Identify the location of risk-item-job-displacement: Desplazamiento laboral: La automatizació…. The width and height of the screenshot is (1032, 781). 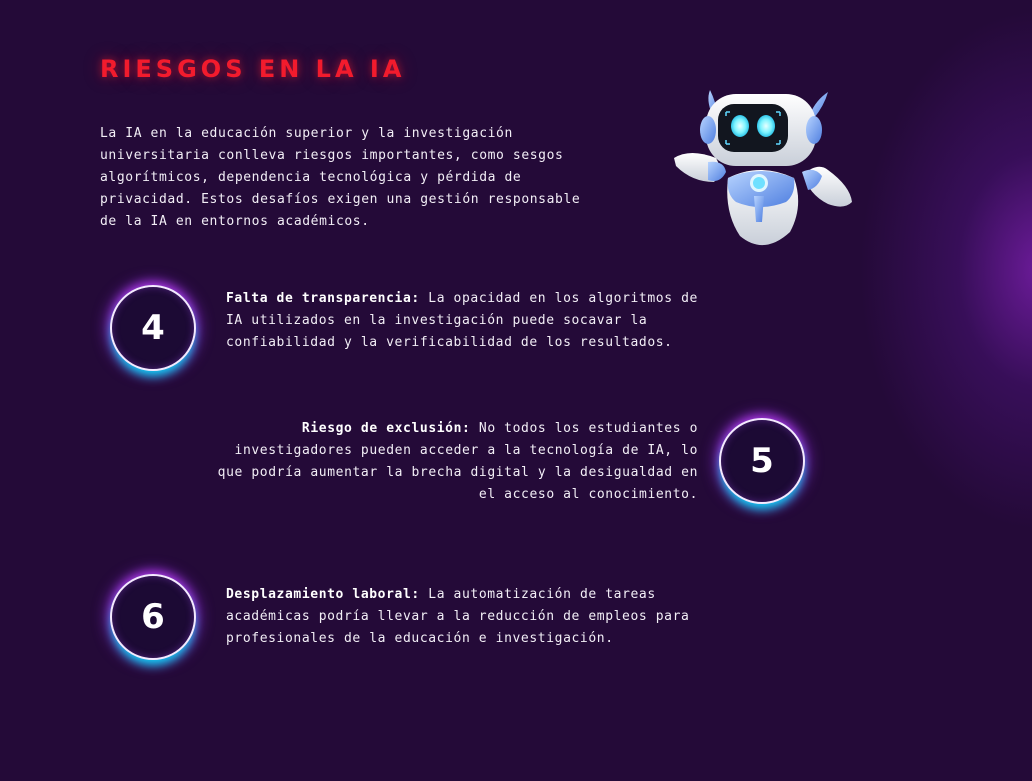
(466, 617).